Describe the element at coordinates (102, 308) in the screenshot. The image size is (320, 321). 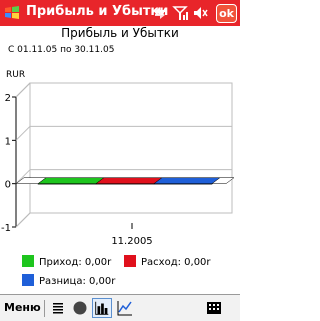
I see `bar-chart-icon` at that location.